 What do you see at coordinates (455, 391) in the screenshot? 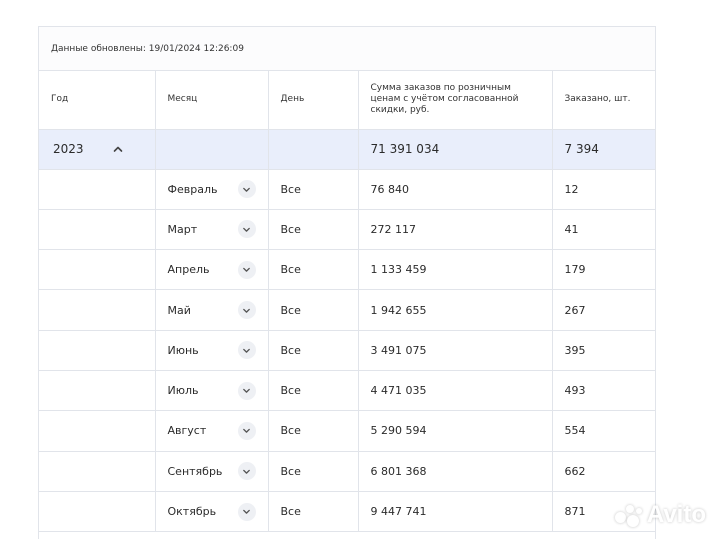
I see `sum-cell: 4 471 035` at bounding box center [455, 391].